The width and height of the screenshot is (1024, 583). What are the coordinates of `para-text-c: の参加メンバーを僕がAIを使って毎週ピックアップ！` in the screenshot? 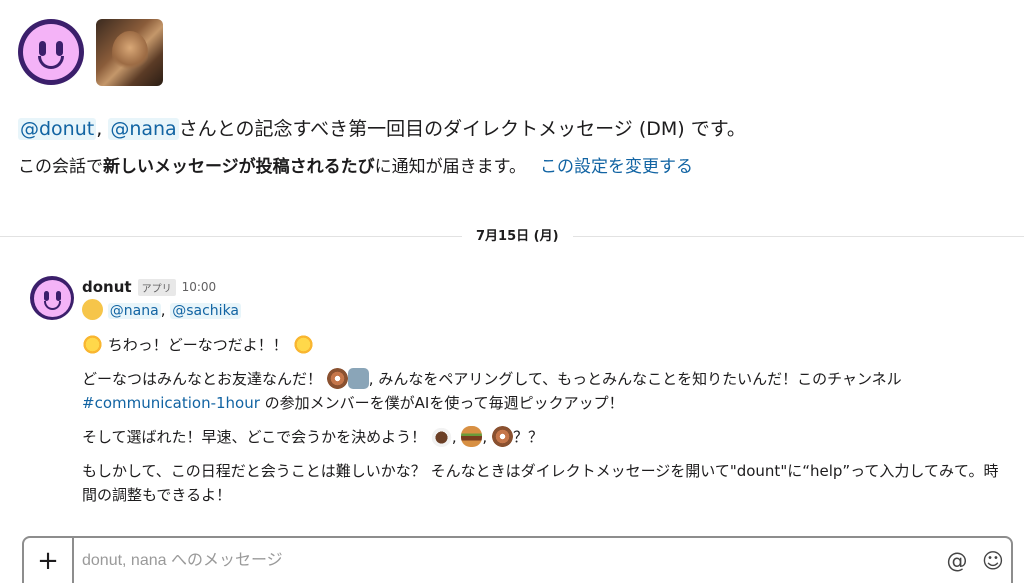 It's located at (441, 403).